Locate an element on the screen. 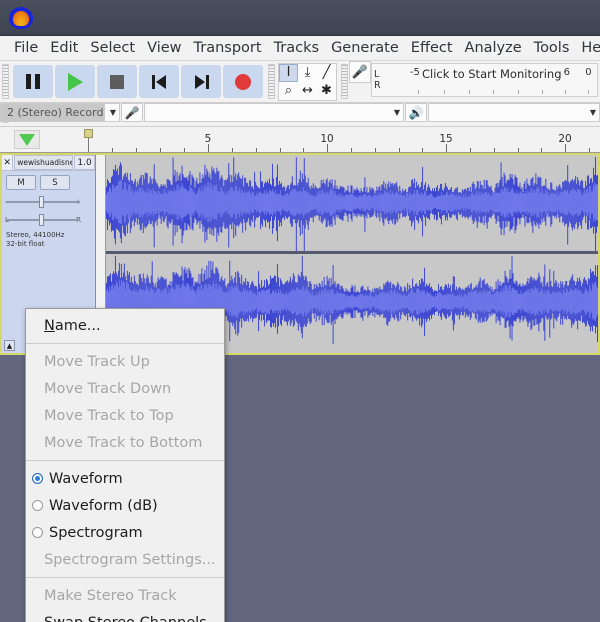 Image resolution: width=600 pixels, height=622 pixels. menu-item-waveform-db: Waveform (dB) is located at coordinates (125, 505).